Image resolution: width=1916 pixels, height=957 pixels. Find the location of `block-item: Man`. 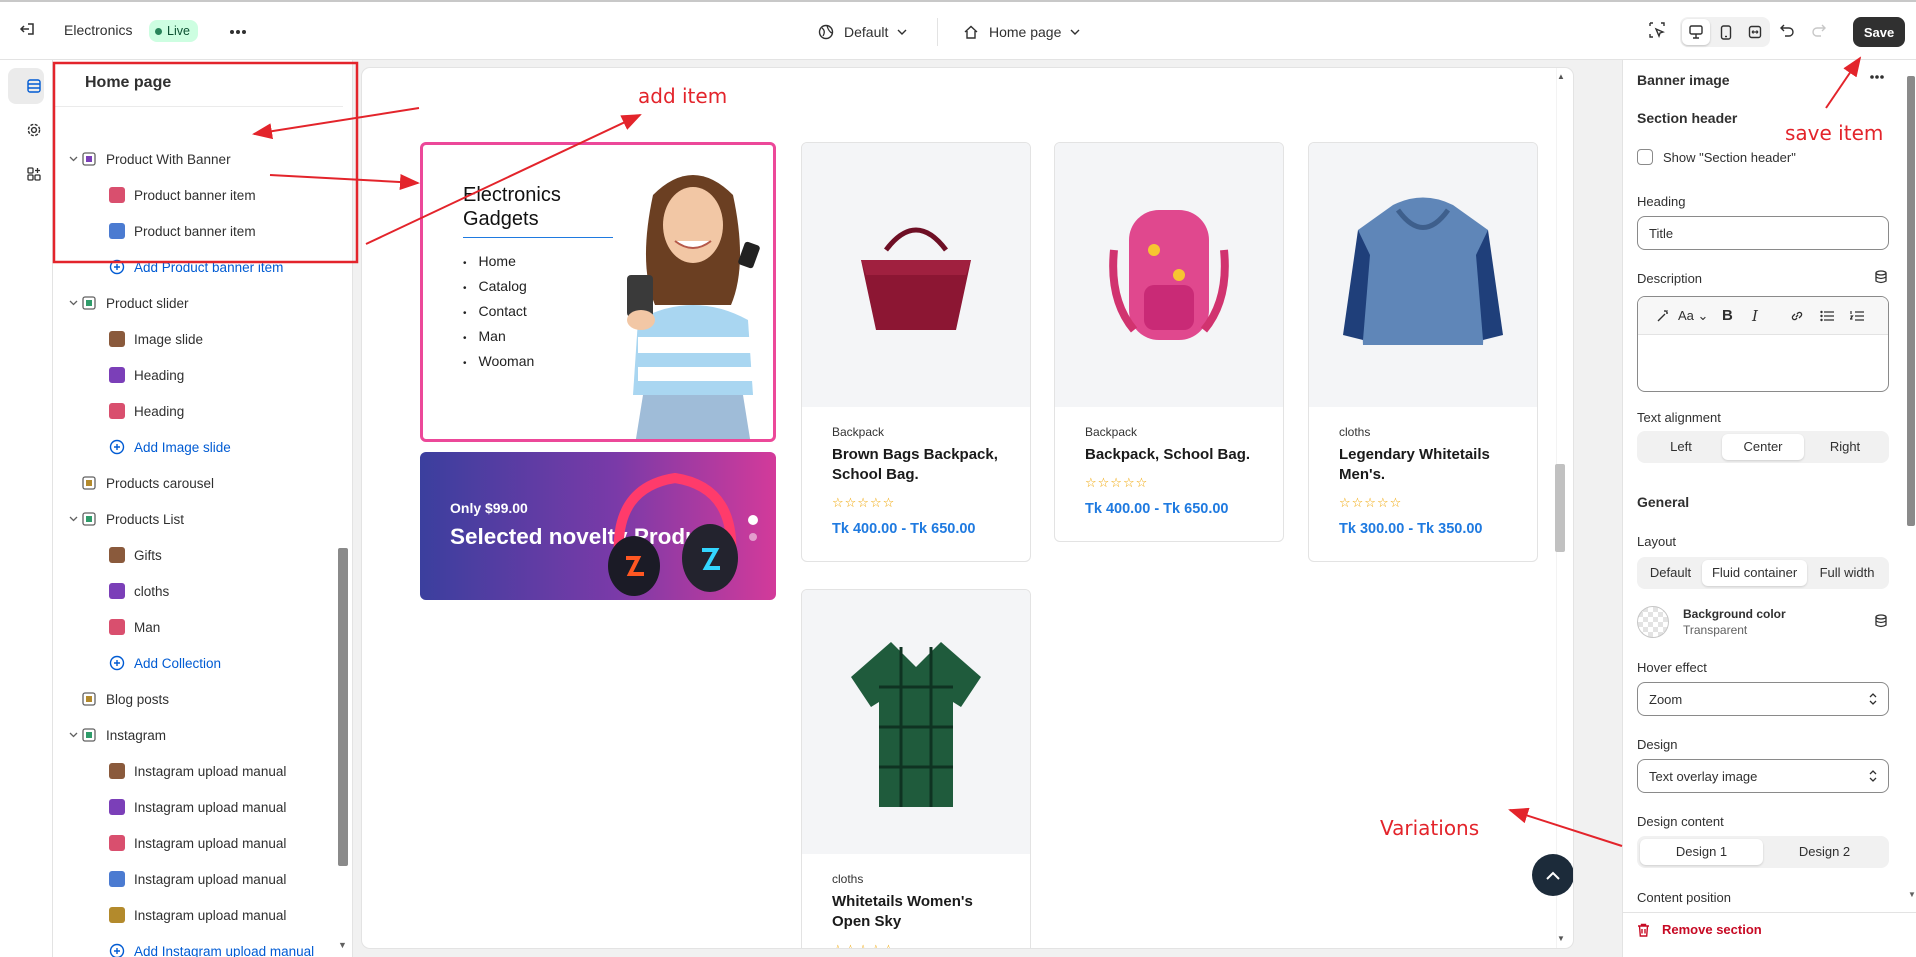

block-item: Man is located at coordinates (198, 627).